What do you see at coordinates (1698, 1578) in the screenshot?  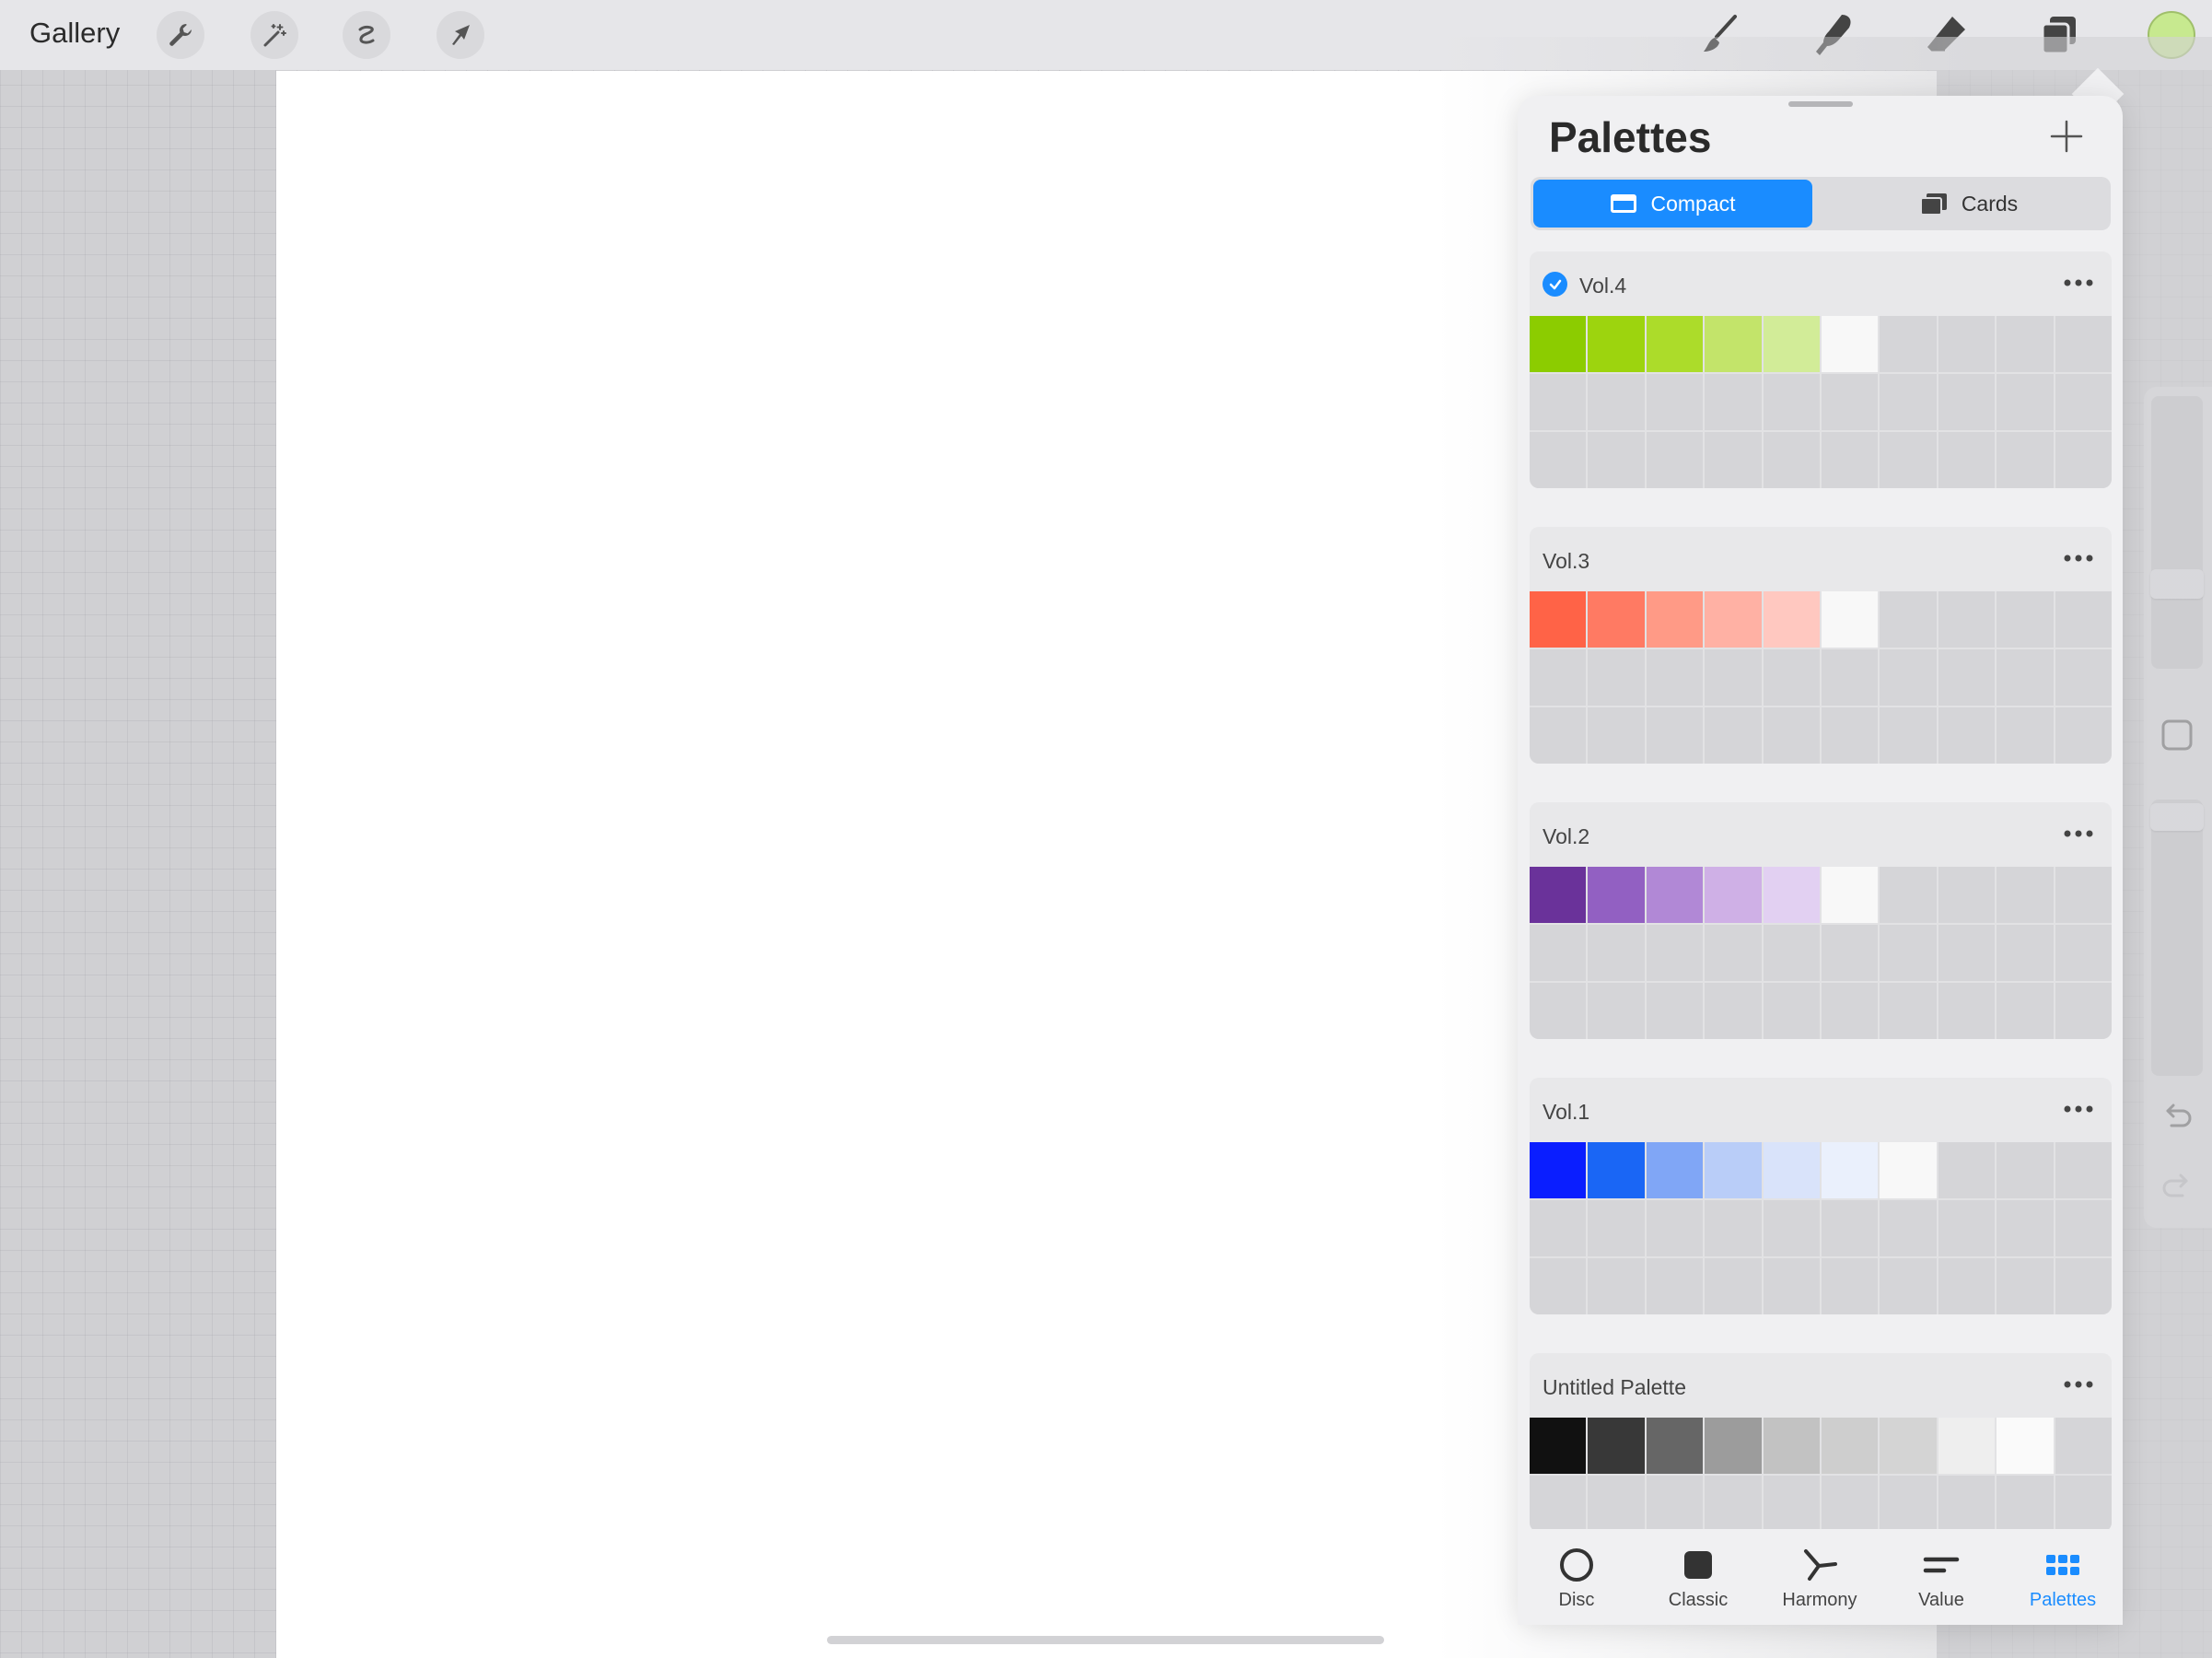 I see `tab-classic: Classic` at bounding box center [1698, 1578].